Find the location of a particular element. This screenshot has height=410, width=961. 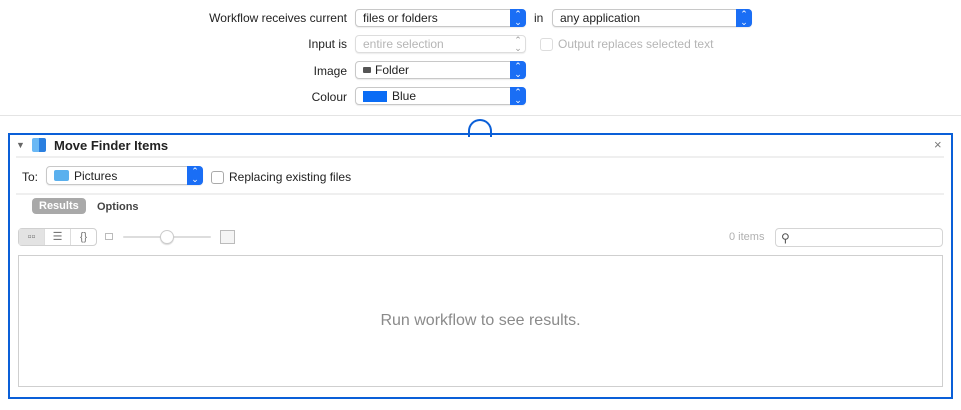

output-replaces-label: Output replaces selected text is located at coordinates (636, 44).